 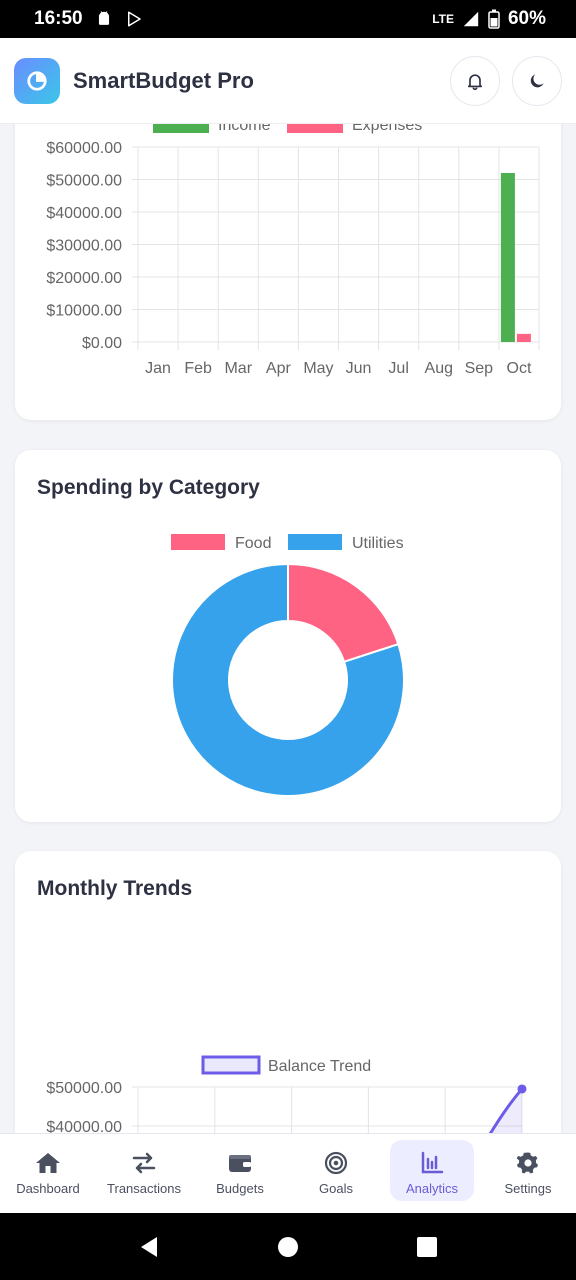 I want to click on battery-icon, so click(x=494, y=19).